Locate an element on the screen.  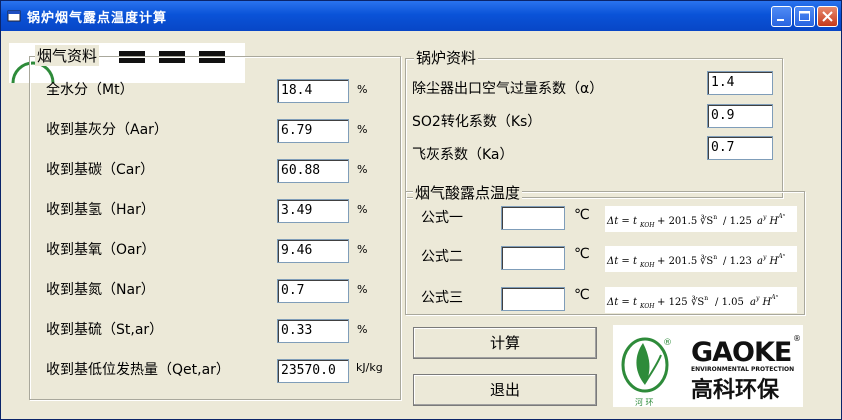
unit-nitrogen: % is located at coordinates (362, 289).